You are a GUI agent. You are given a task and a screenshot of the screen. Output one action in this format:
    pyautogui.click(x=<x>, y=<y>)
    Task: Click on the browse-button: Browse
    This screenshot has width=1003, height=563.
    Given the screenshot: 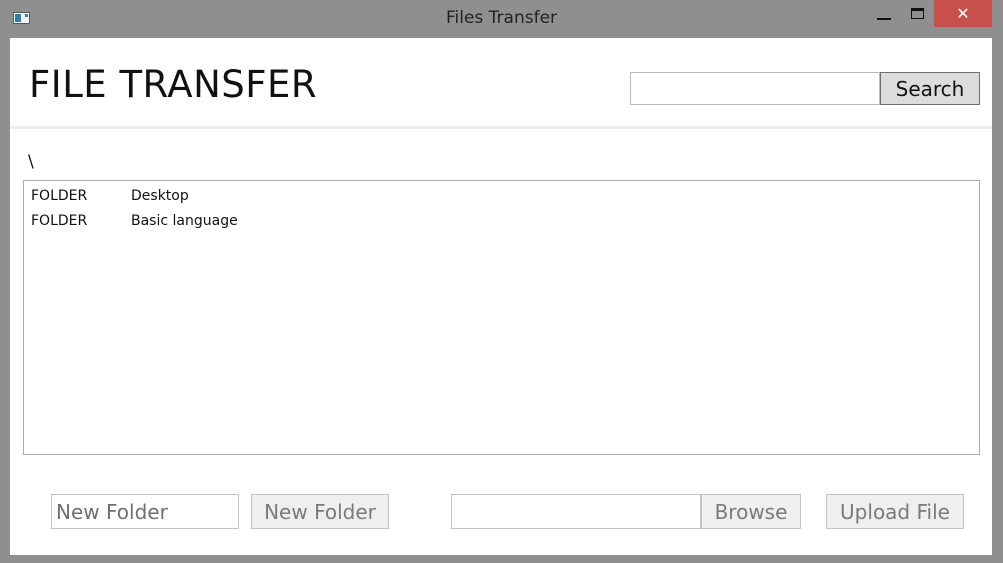 What is the action you would take?
    pyautogui.click(x=751, y=511)
    